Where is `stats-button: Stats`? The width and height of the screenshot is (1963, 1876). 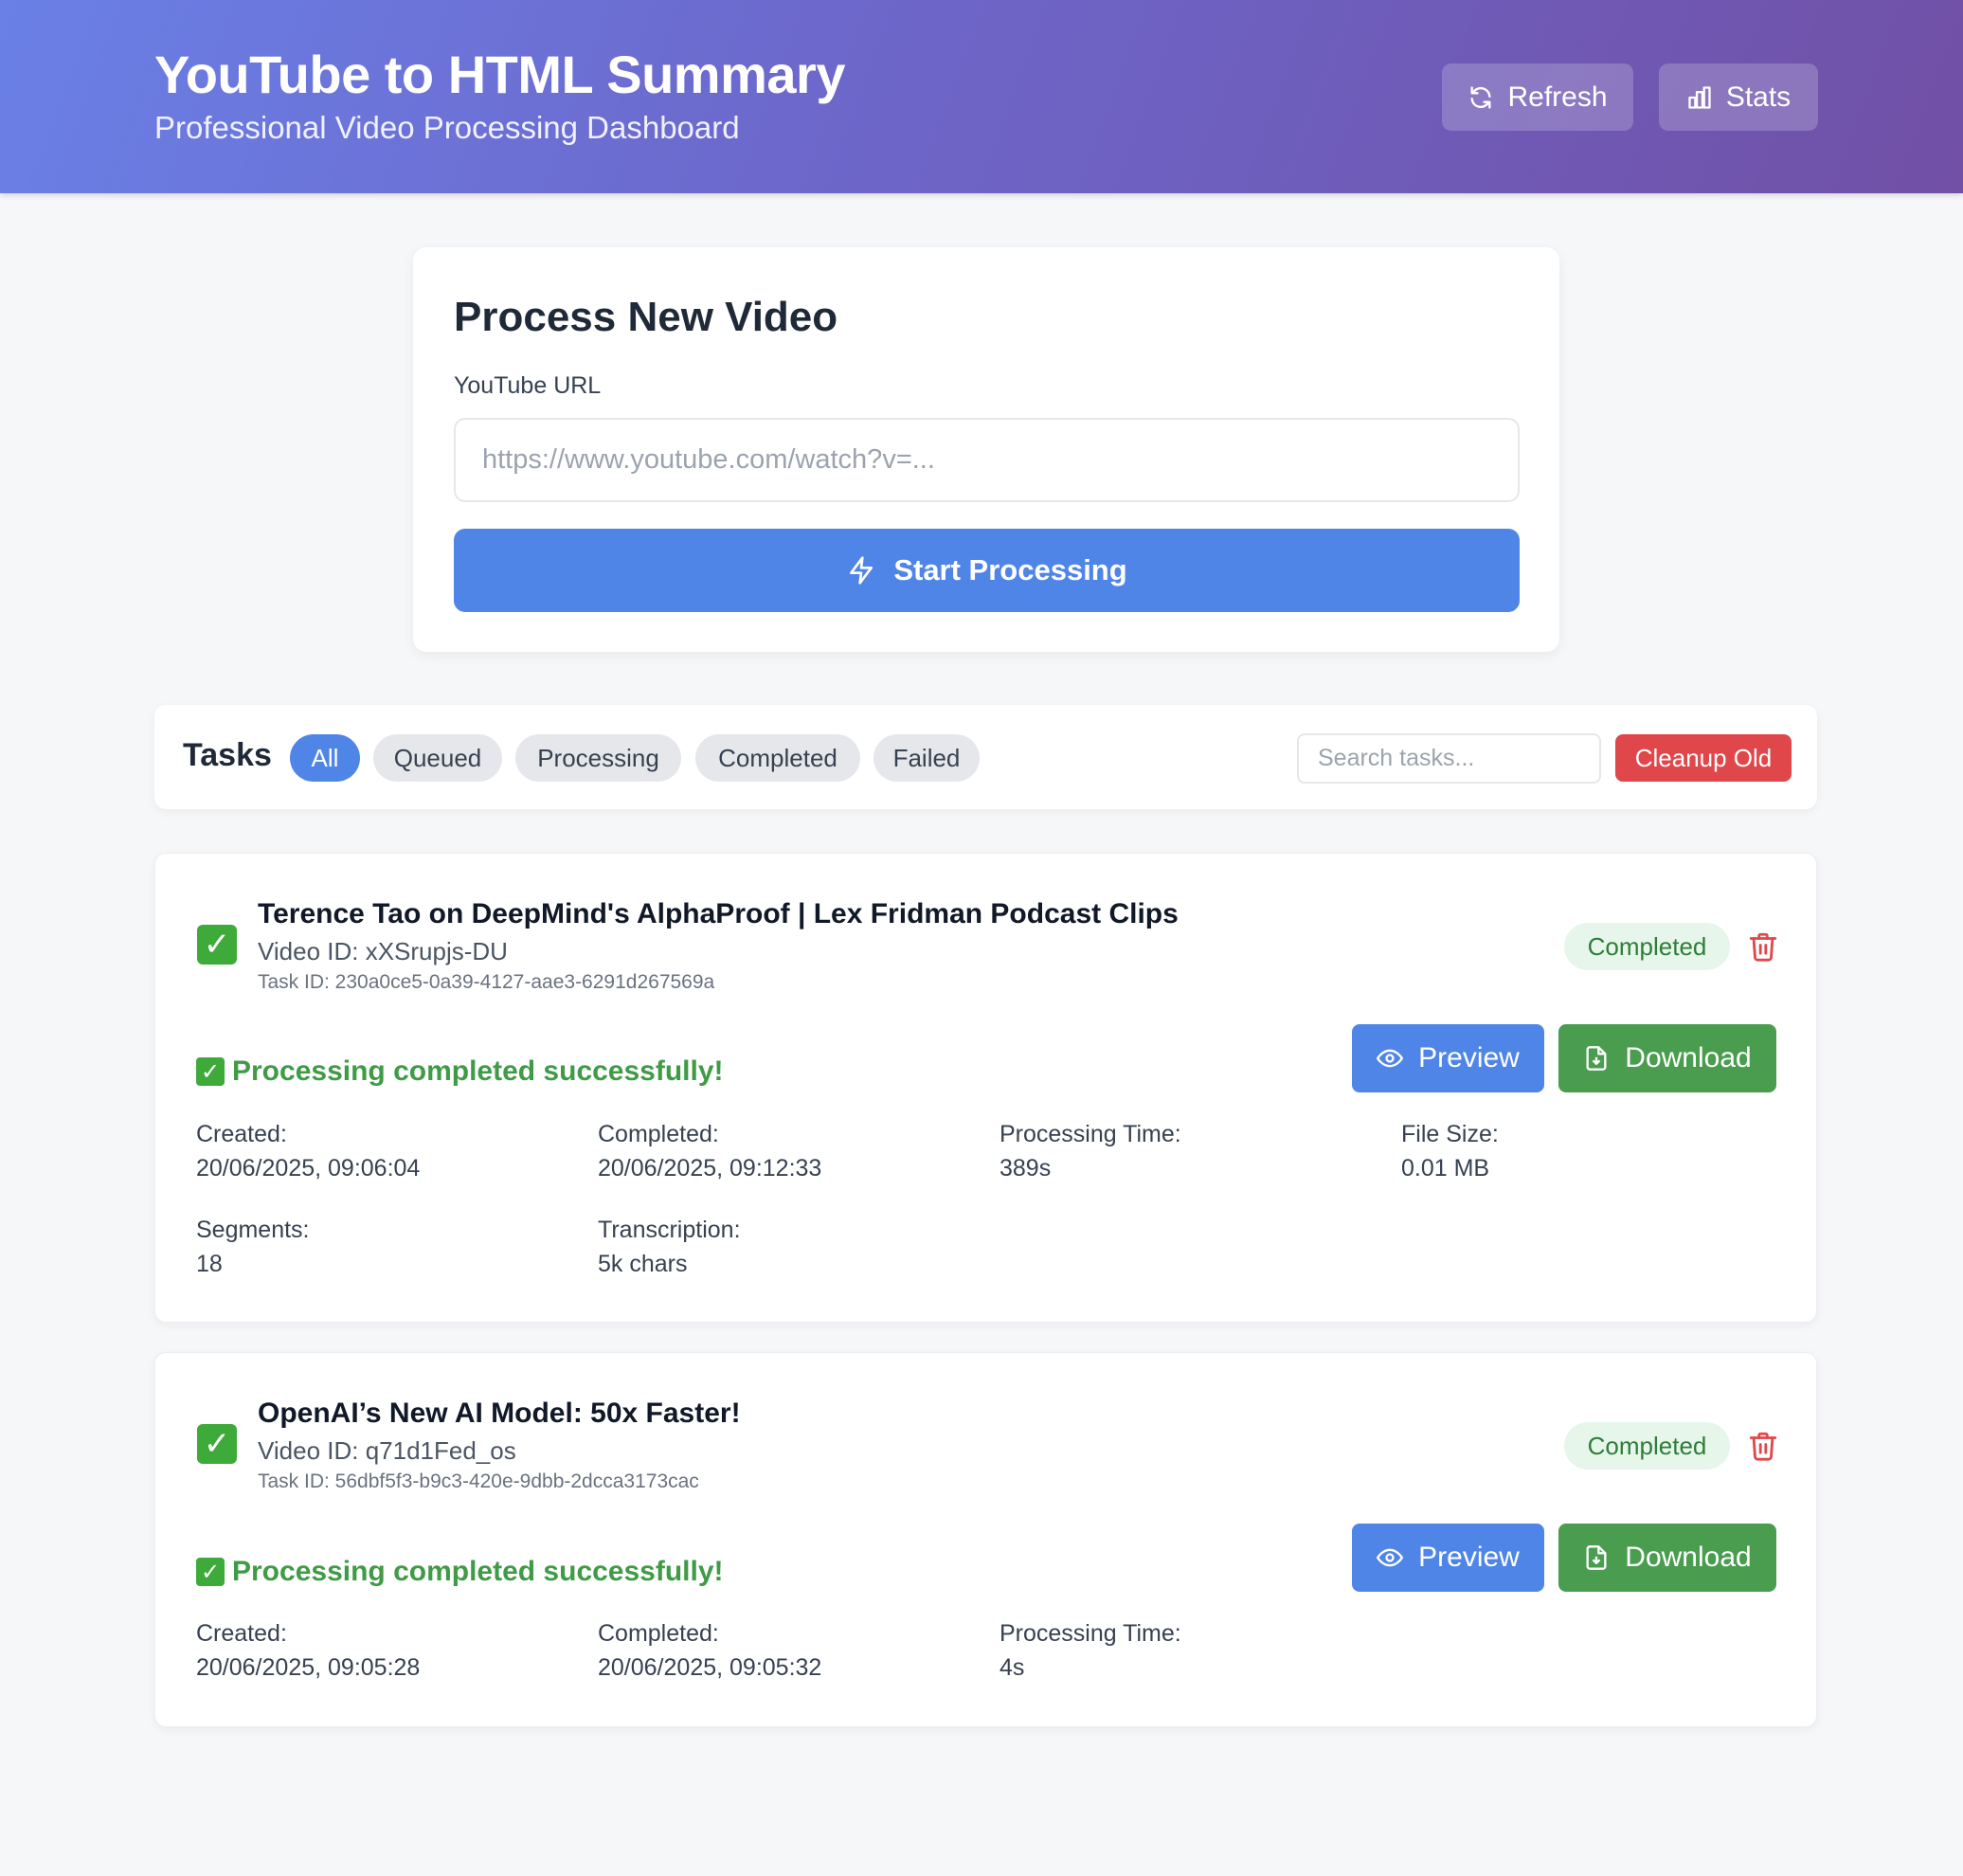
stats-button: Stats is located at coordinates (1739, 97).